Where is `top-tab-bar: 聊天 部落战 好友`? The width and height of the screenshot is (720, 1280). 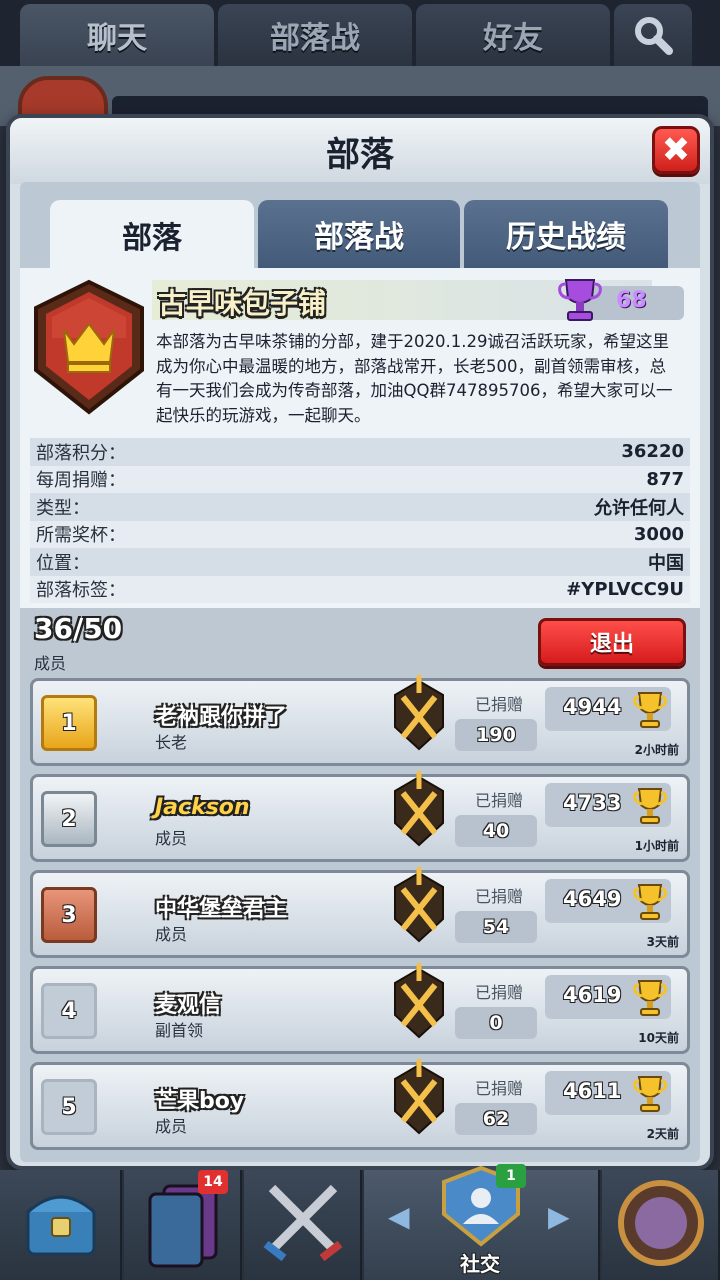 top-tab-bar: 聊天 部落战 好友 is located at coordinates (360, 33).